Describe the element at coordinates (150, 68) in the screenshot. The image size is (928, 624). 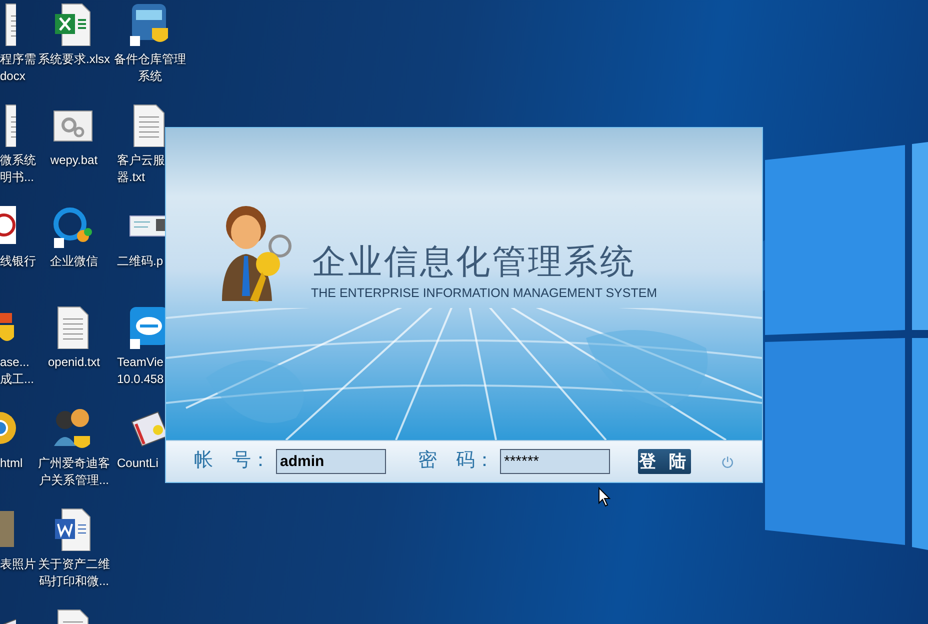
I see `icon-label: 备件仓库管理 系统` at that location.